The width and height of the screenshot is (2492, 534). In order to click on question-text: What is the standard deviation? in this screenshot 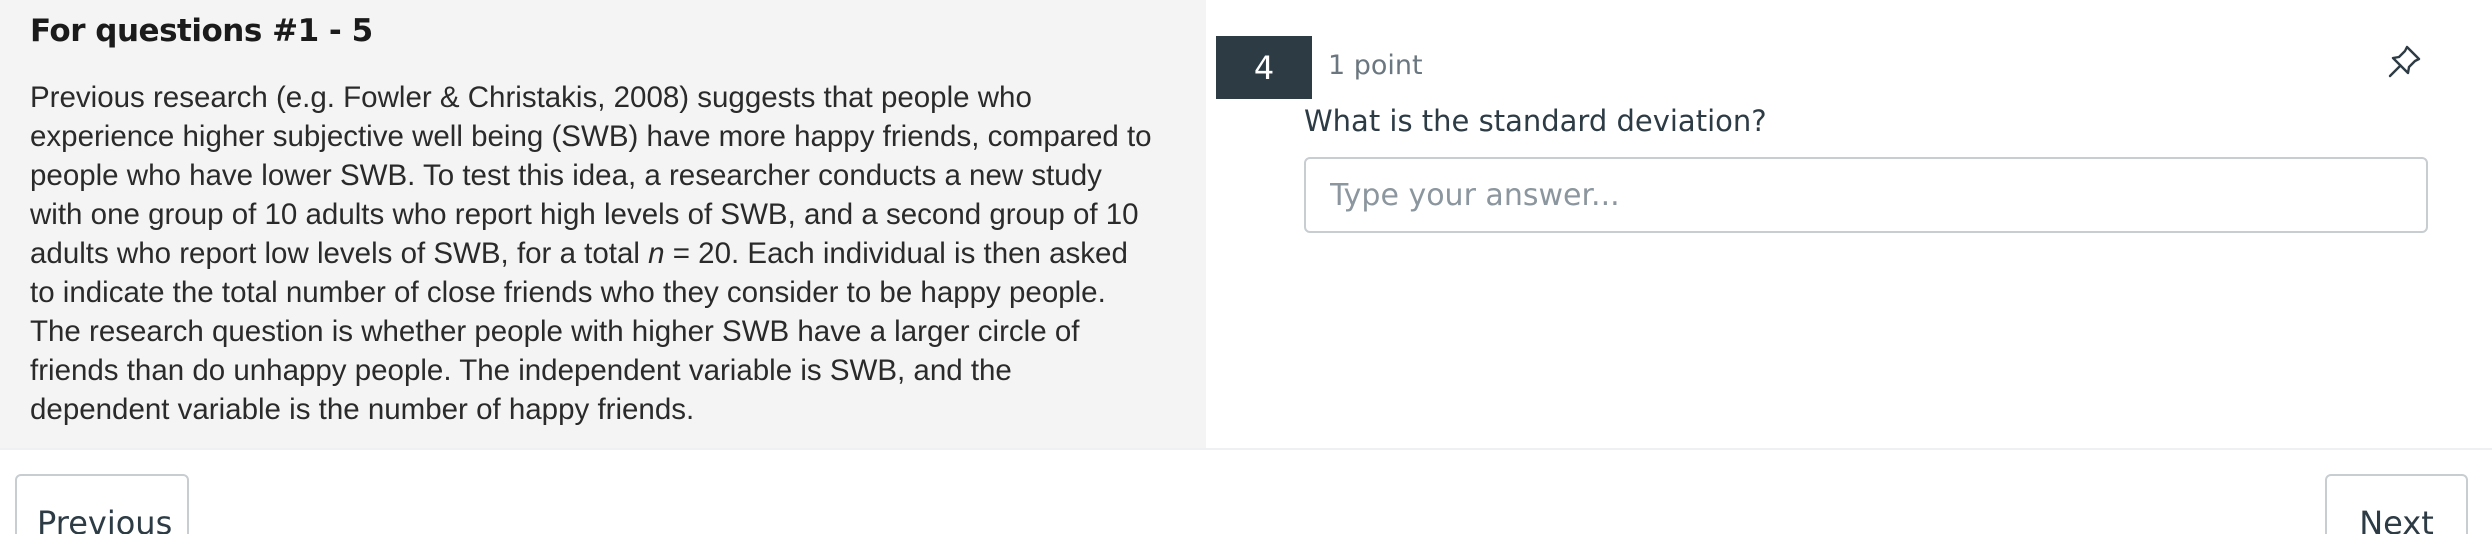, I will do `click(1535, 121)`.